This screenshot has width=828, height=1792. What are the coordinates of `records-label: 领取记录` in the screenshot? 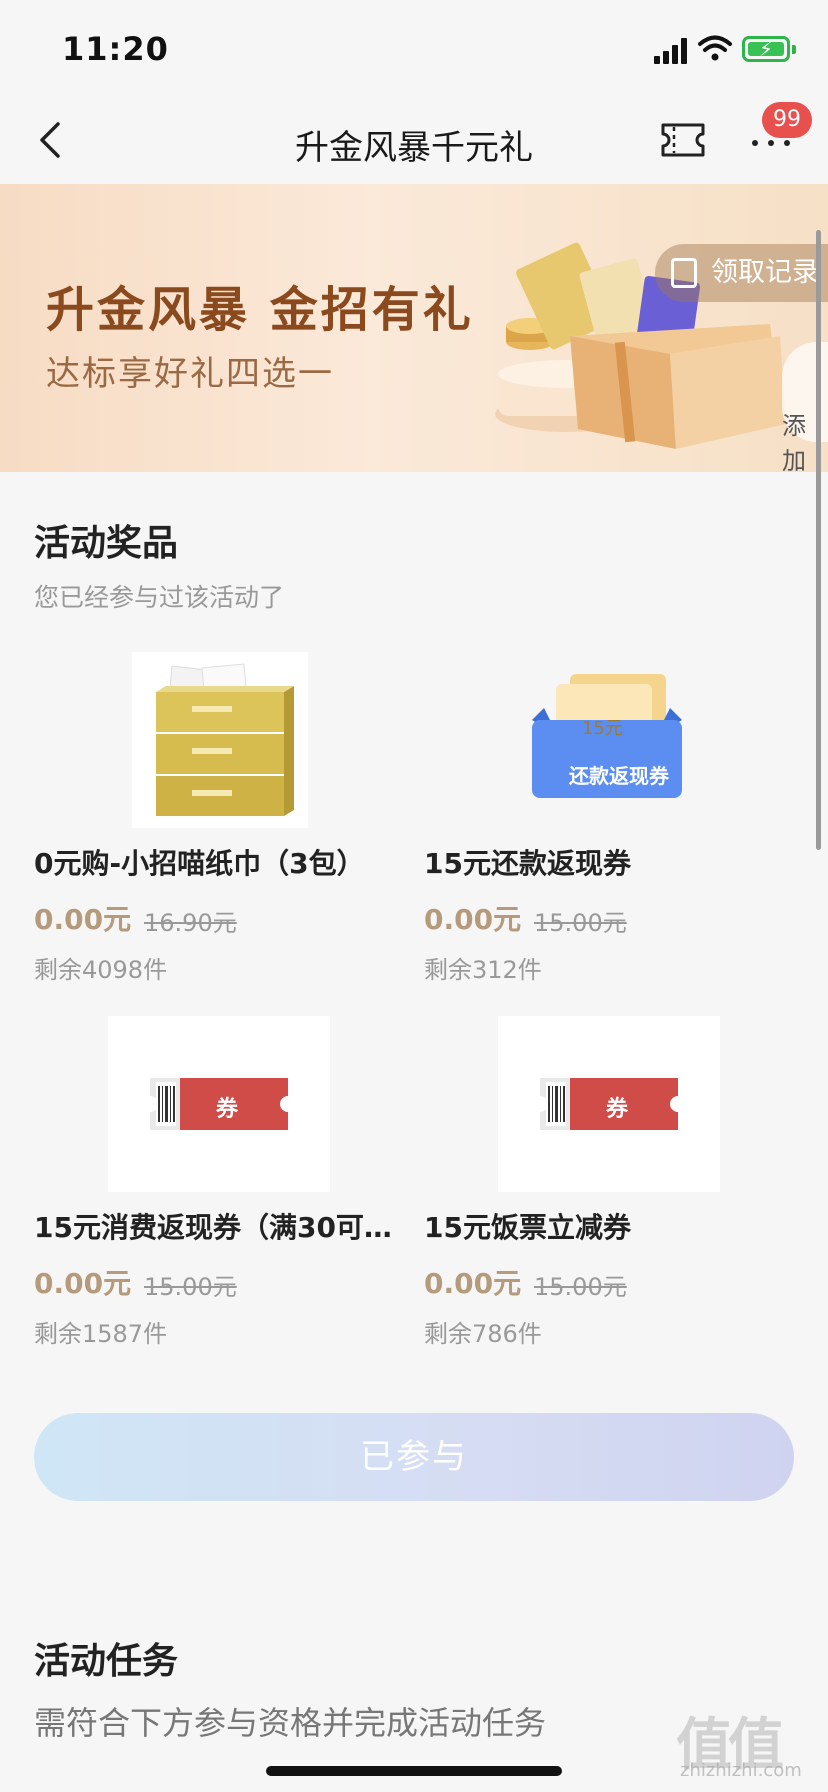 It's located at (765, 272).